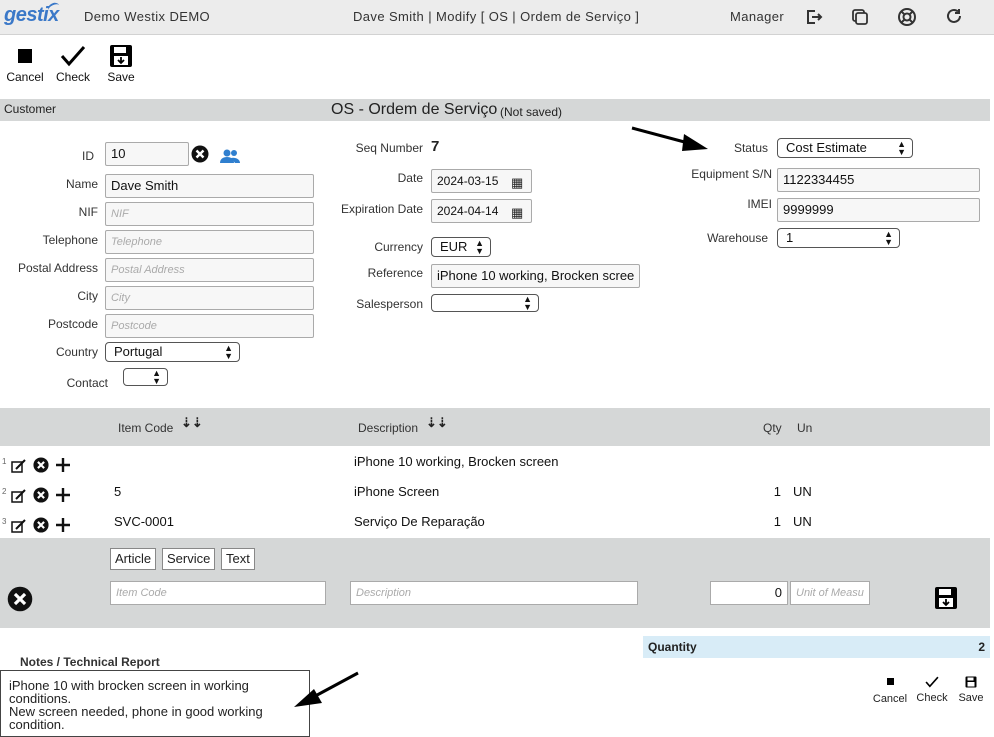 This screenshot has width=994, height=737. What do you see at coordinates (209, 214) in the screenshot?
I see `nif-input: NIF` at bounding box center [209, 214].